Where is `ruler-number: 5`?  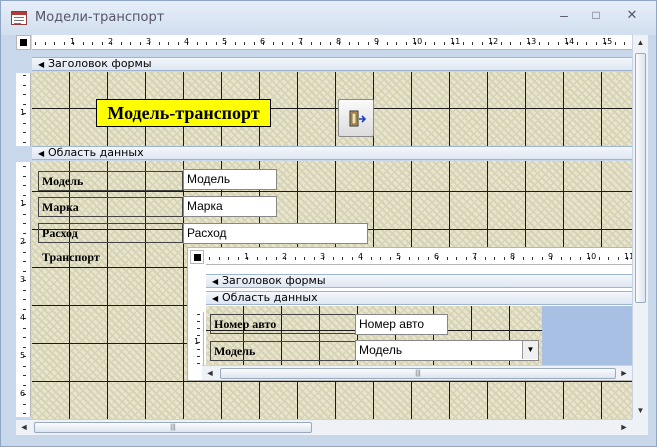
ruler-number: 5 is located at coordinates (23, 355).